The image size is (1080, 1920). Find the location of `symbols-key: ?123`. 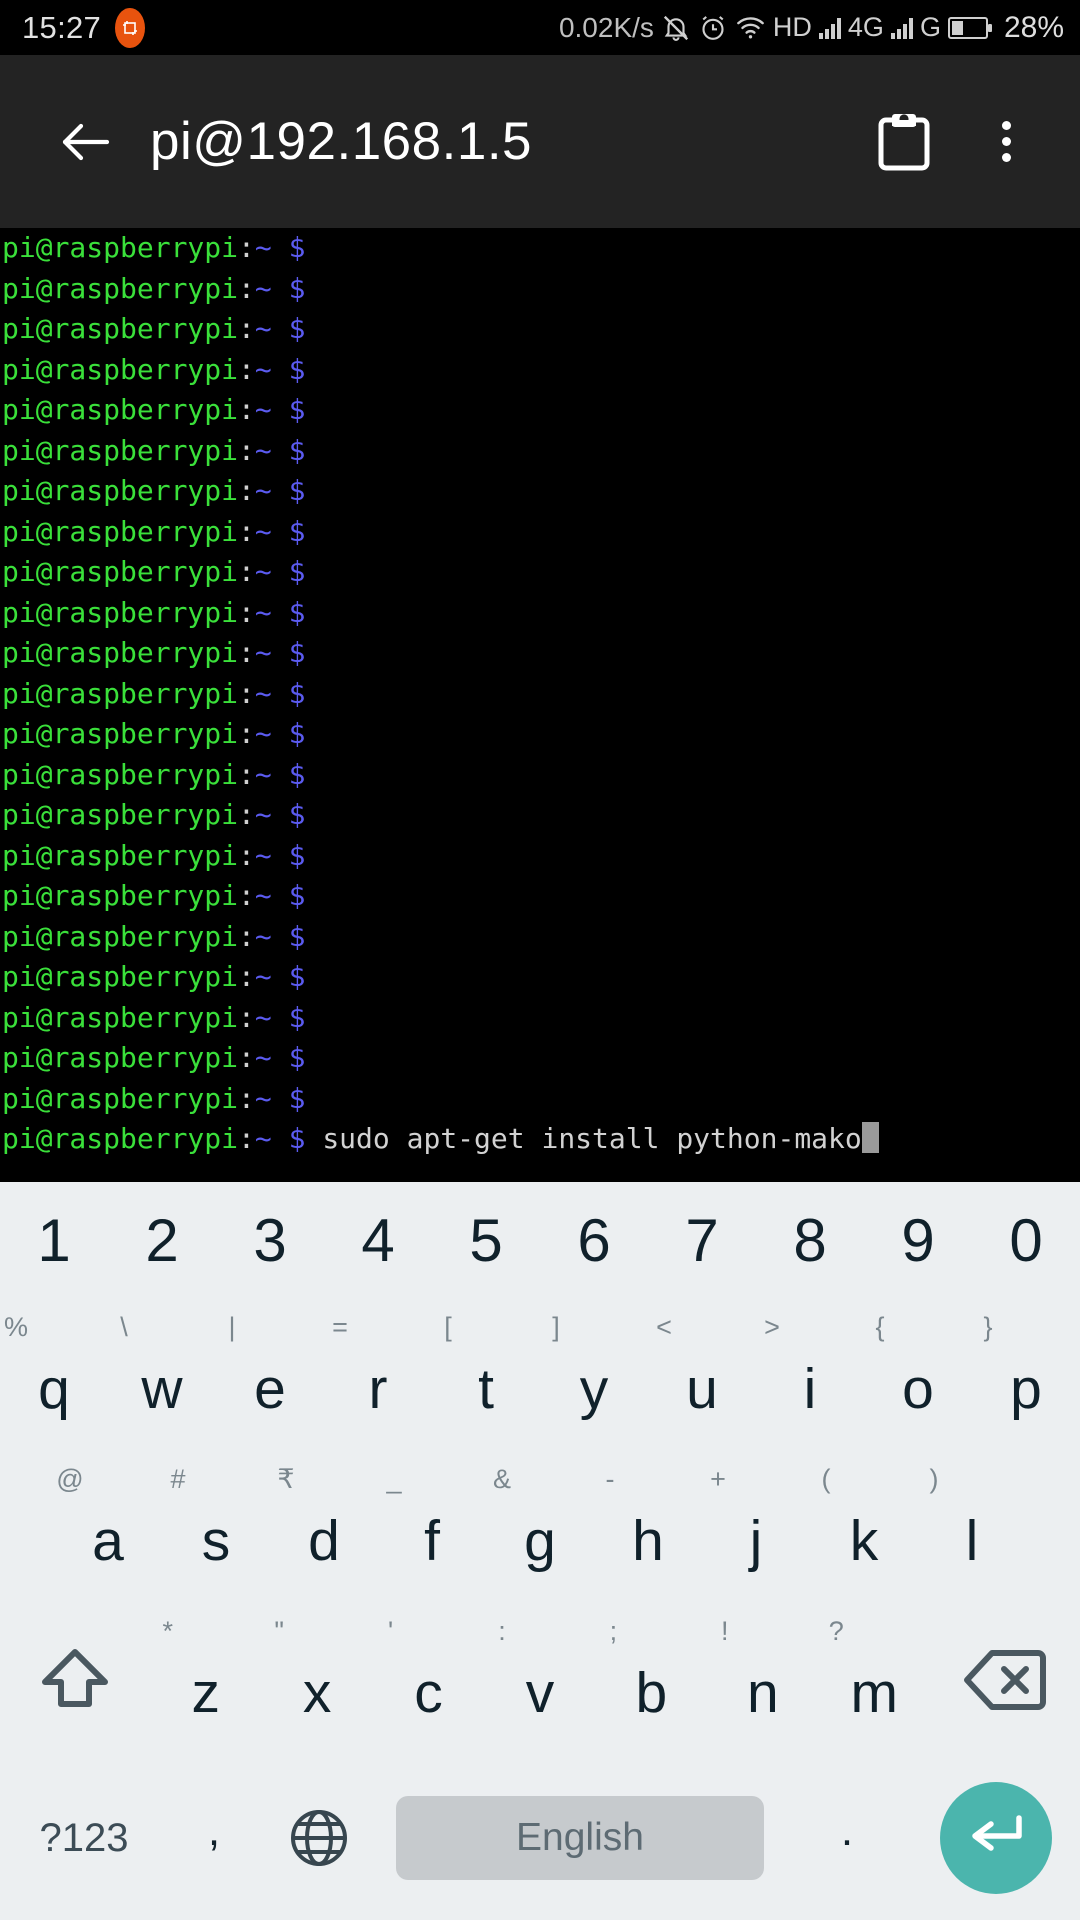

symbols-key: ?123 is located at coordinates (84, 1838).